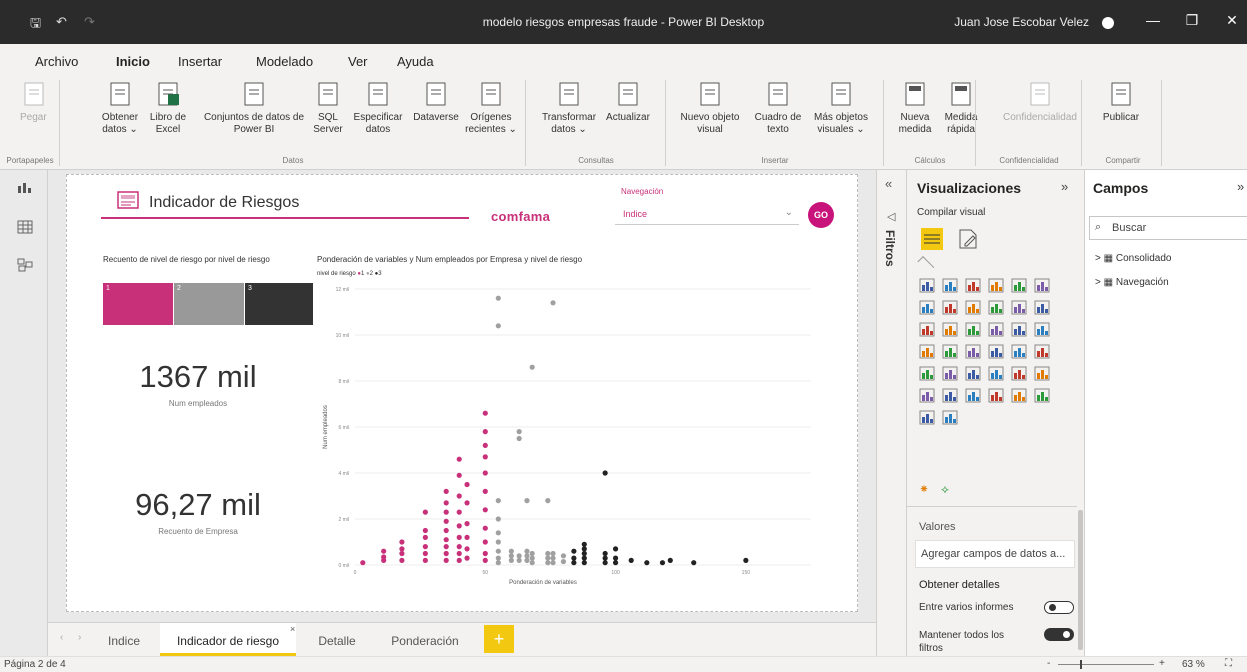 The image size is (1247, 672). What do you see at coordinates (968, 239) in the screenshot?
I see `format-visual-icon` at bounding box center [968, 239].